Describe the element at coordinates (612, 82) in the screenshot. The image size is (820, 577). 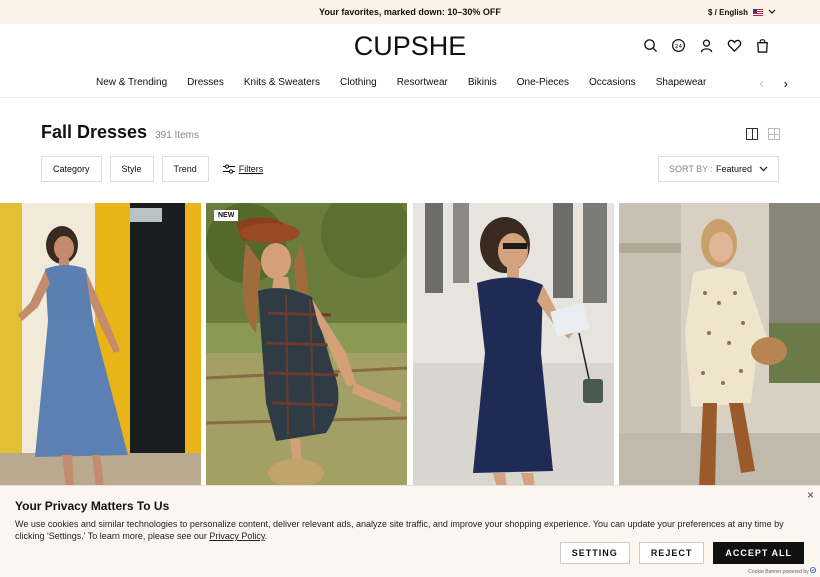
I see `nav-item-occasions: Occasions` at that location.